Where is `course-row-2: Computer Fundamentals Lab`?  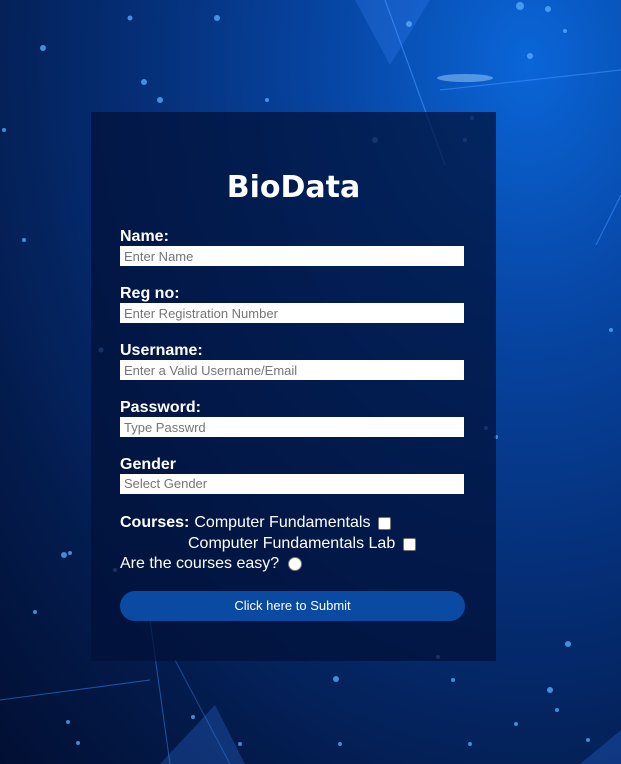 course-row-2: Computer Fundamentals Lab is located at coordinates (302, 544).